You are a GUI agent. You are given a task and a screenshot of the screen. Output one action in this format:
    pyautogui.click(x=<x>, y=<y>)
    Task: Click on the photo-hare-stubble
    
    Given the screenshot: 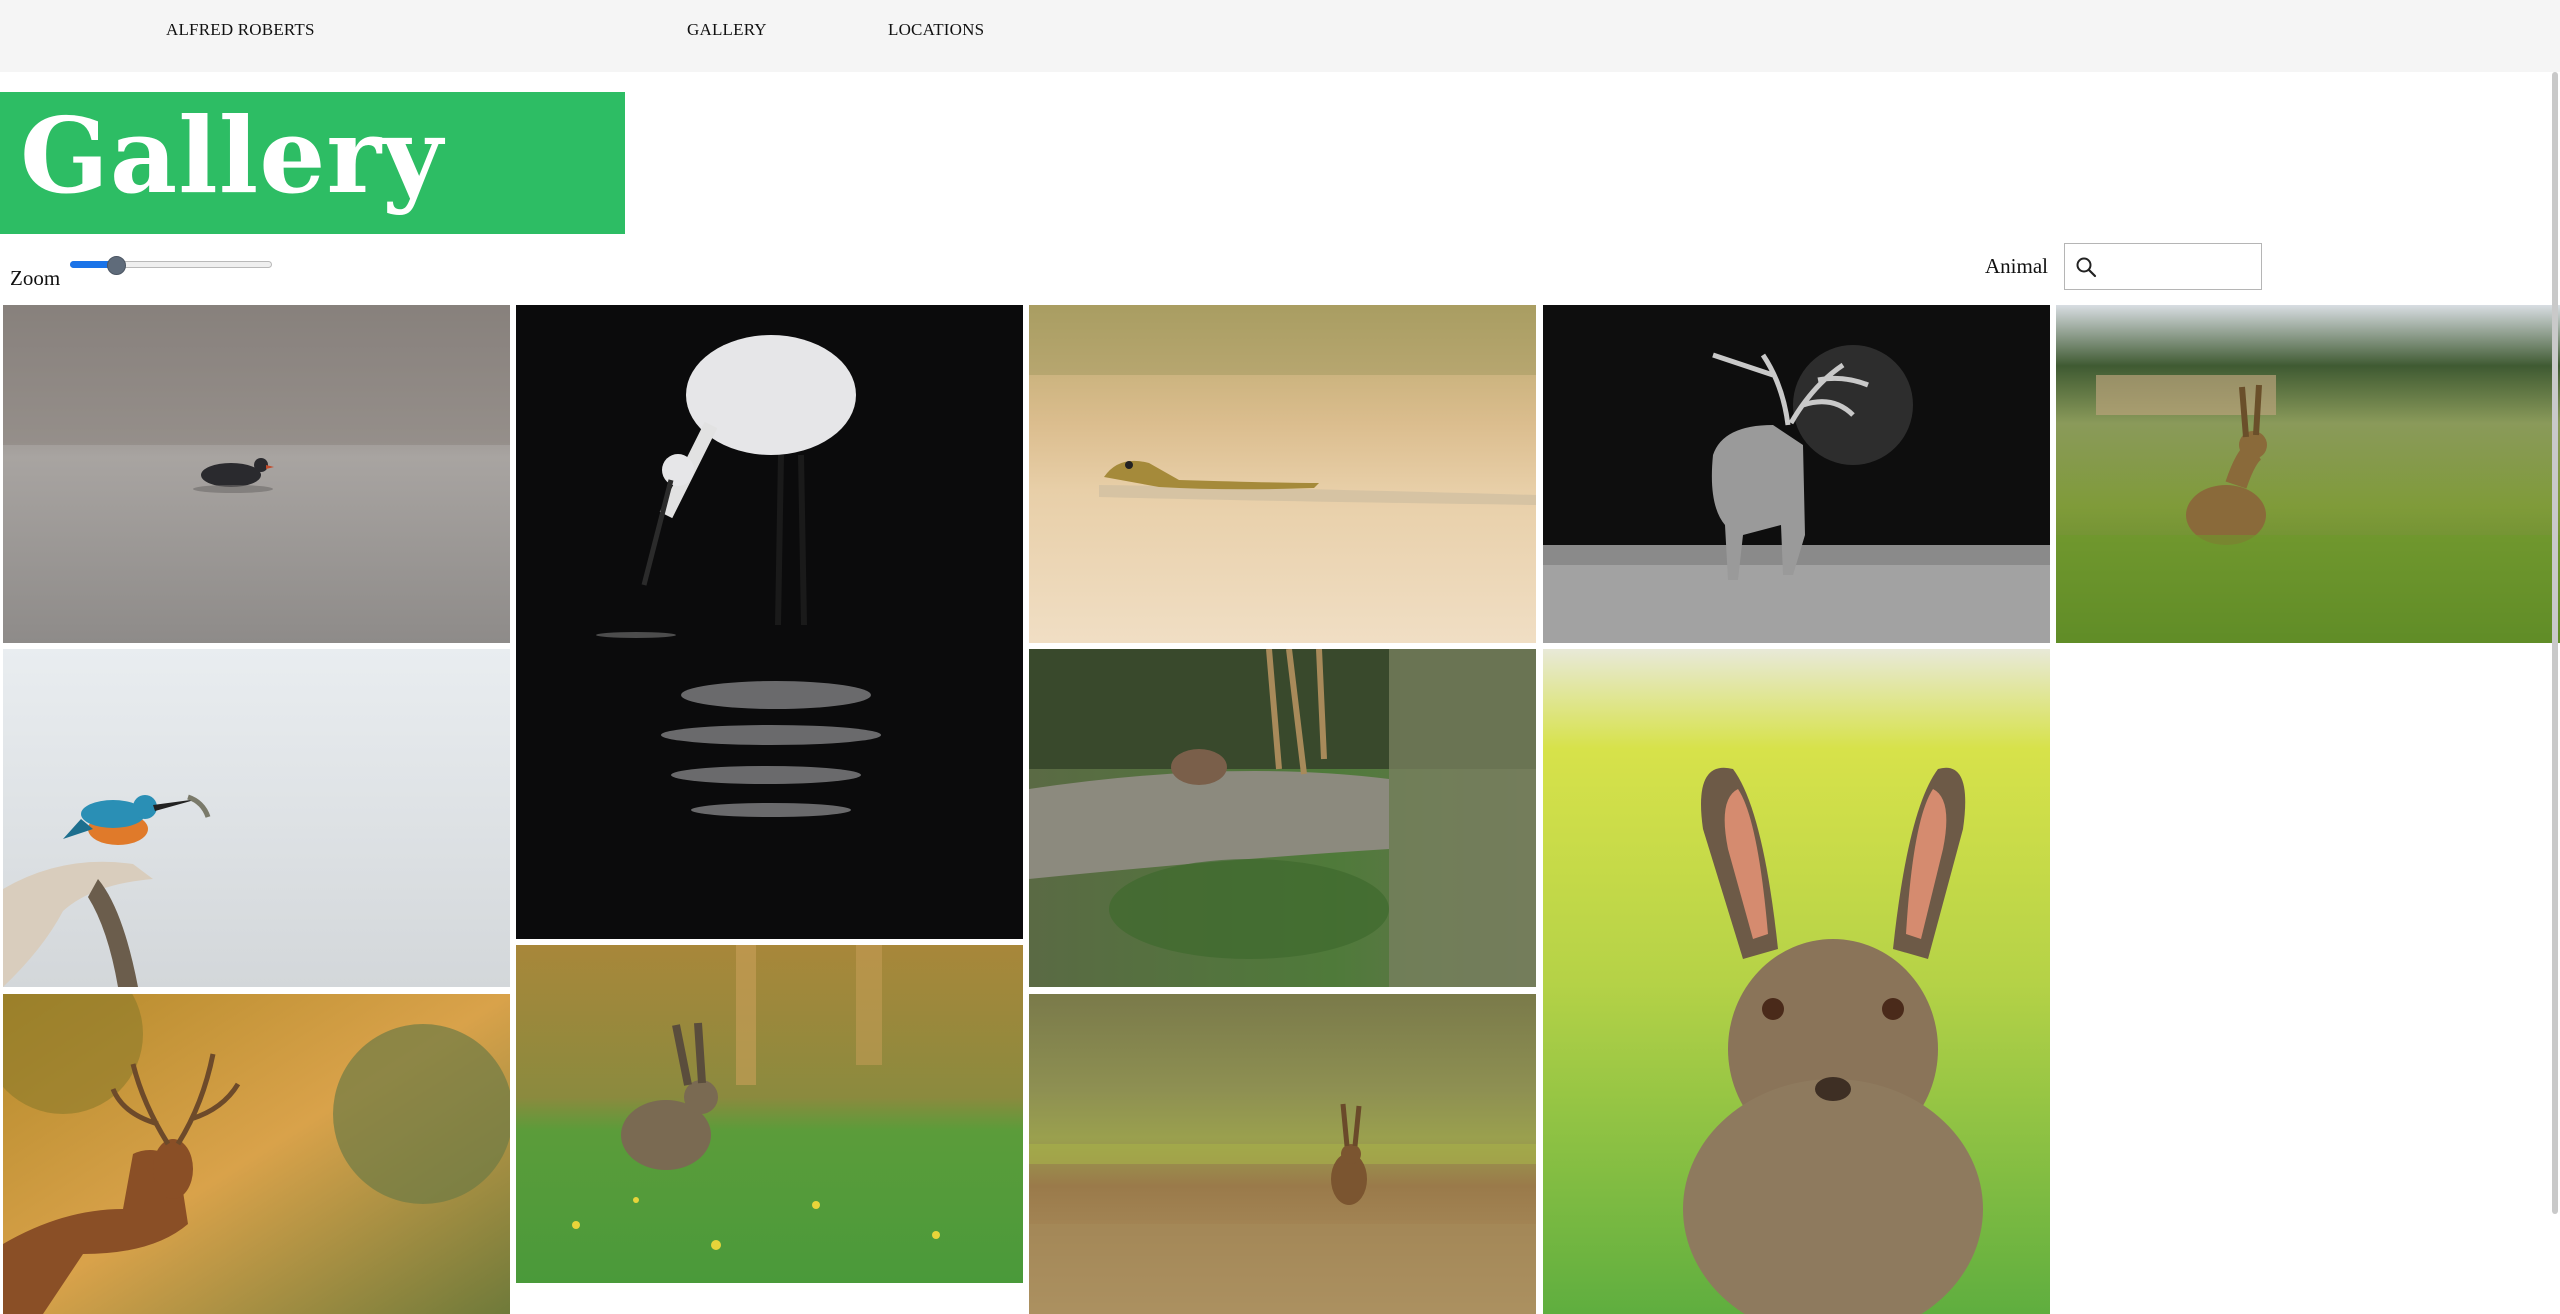 What is the action you would take?
    pyautogui.click(x=1282, y=1154)
    